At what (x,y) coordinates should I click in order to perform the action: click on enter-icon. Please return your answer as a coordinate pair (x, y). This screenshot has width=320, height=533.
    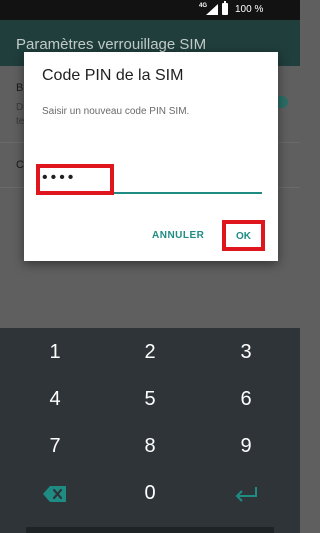
    Looking at the image, I should click on (246, 494).